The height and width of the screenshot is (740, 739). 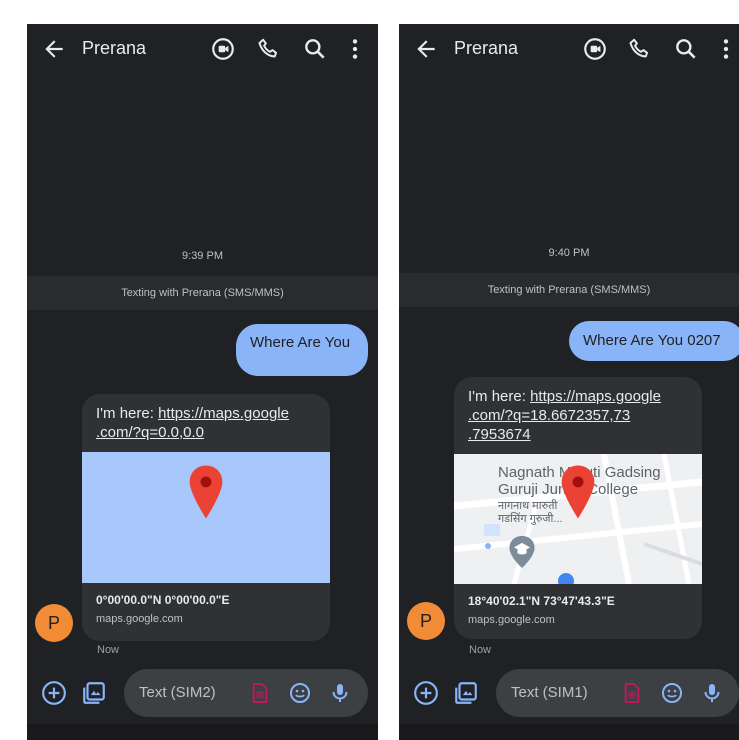 What do you see at coordinates (177, 692) in the screenshot?
I see `message-input-placeholder: Text (SIM2)` at bounding box center [177, 692].